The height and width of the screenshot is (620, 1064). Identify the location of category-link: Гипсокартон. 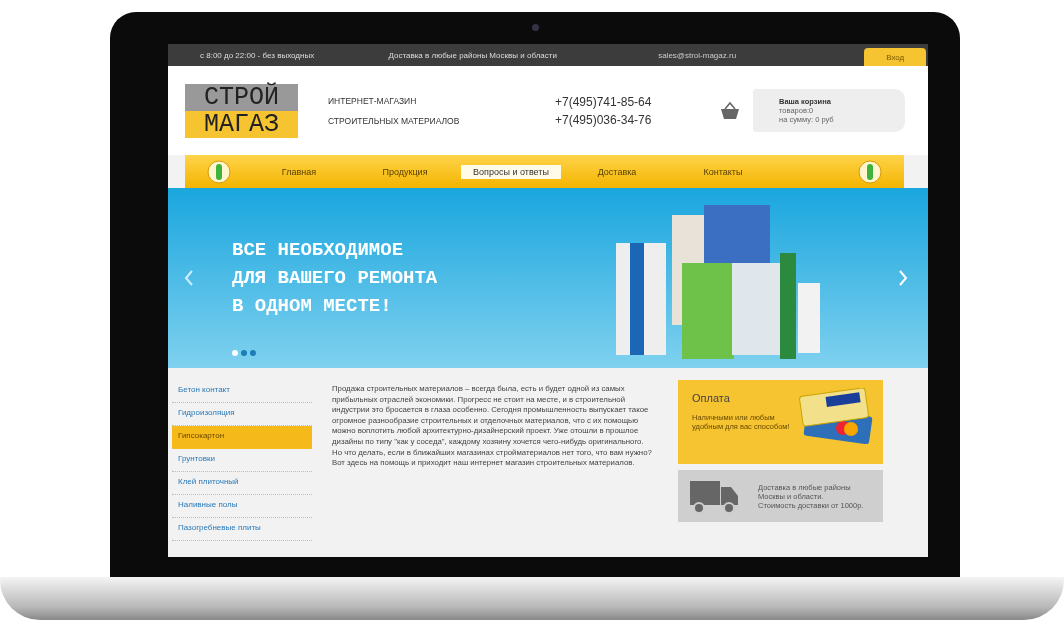
(242, 437).